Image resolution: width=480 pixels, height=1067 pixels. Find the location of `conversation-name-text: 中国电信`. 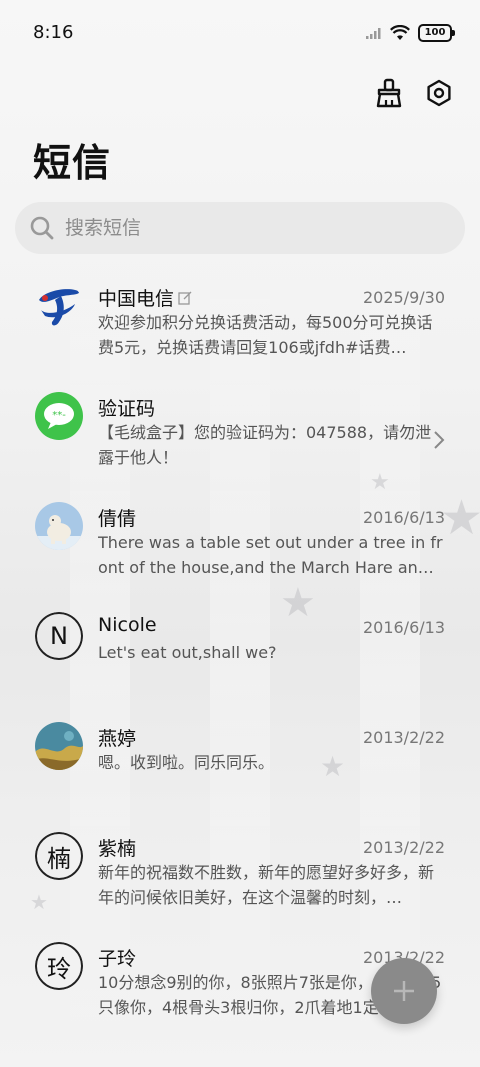

conversation-name-text: 中国电信 is located at coordinates (136, 299).